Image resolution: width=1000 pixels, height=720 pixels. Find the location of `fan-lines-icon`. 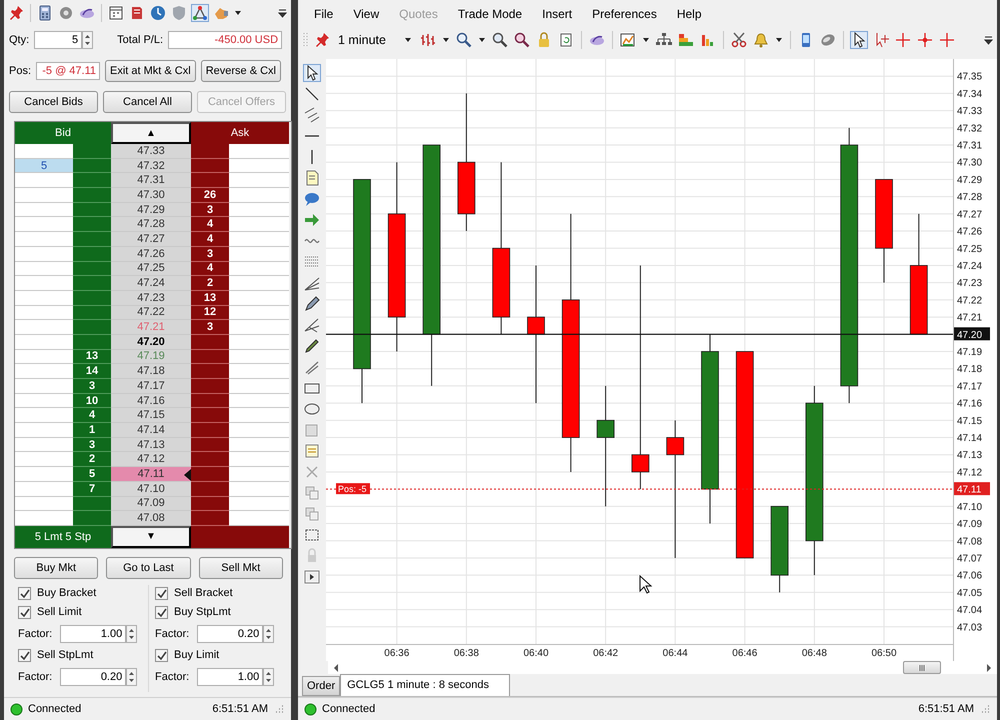

fan-lines-icon is located at coordinates (312, 282).